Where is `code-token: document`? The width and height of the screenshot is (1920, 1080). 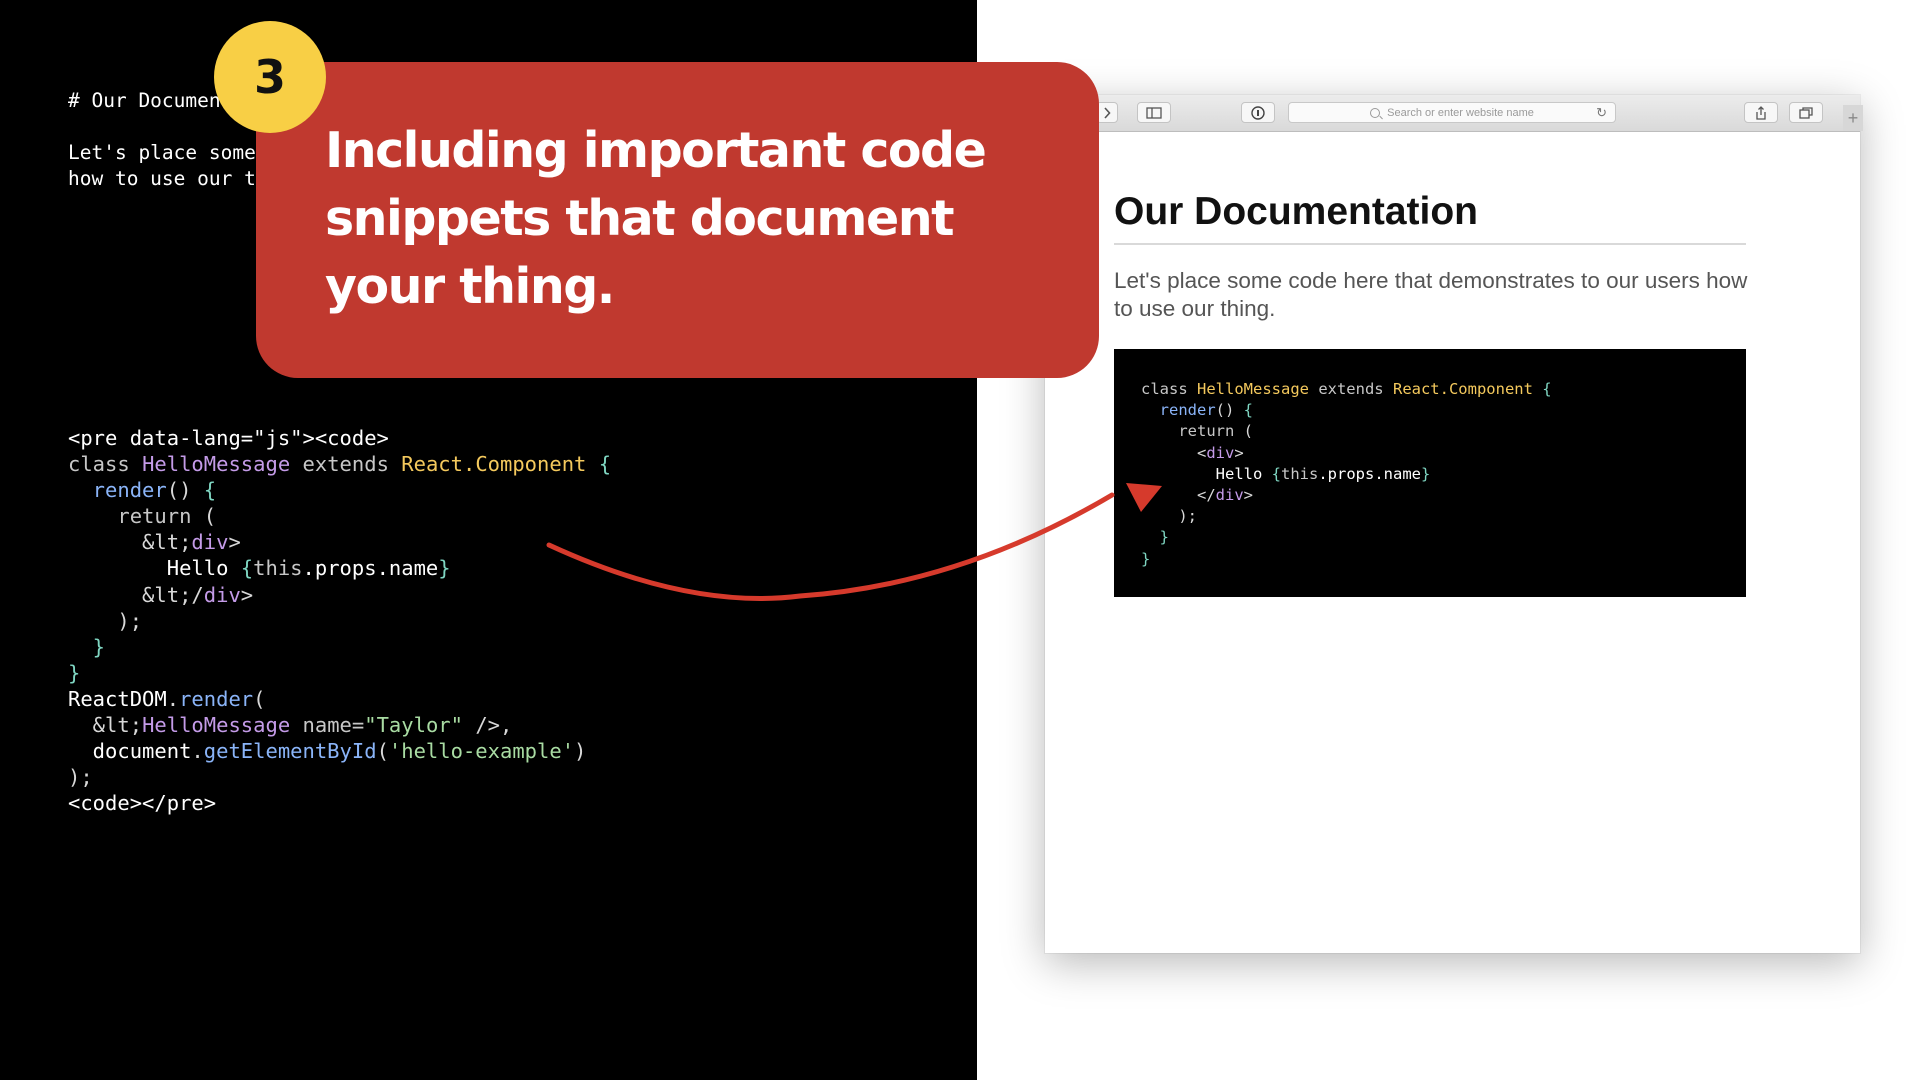 code-token: document is located at coordinates (130, 751).